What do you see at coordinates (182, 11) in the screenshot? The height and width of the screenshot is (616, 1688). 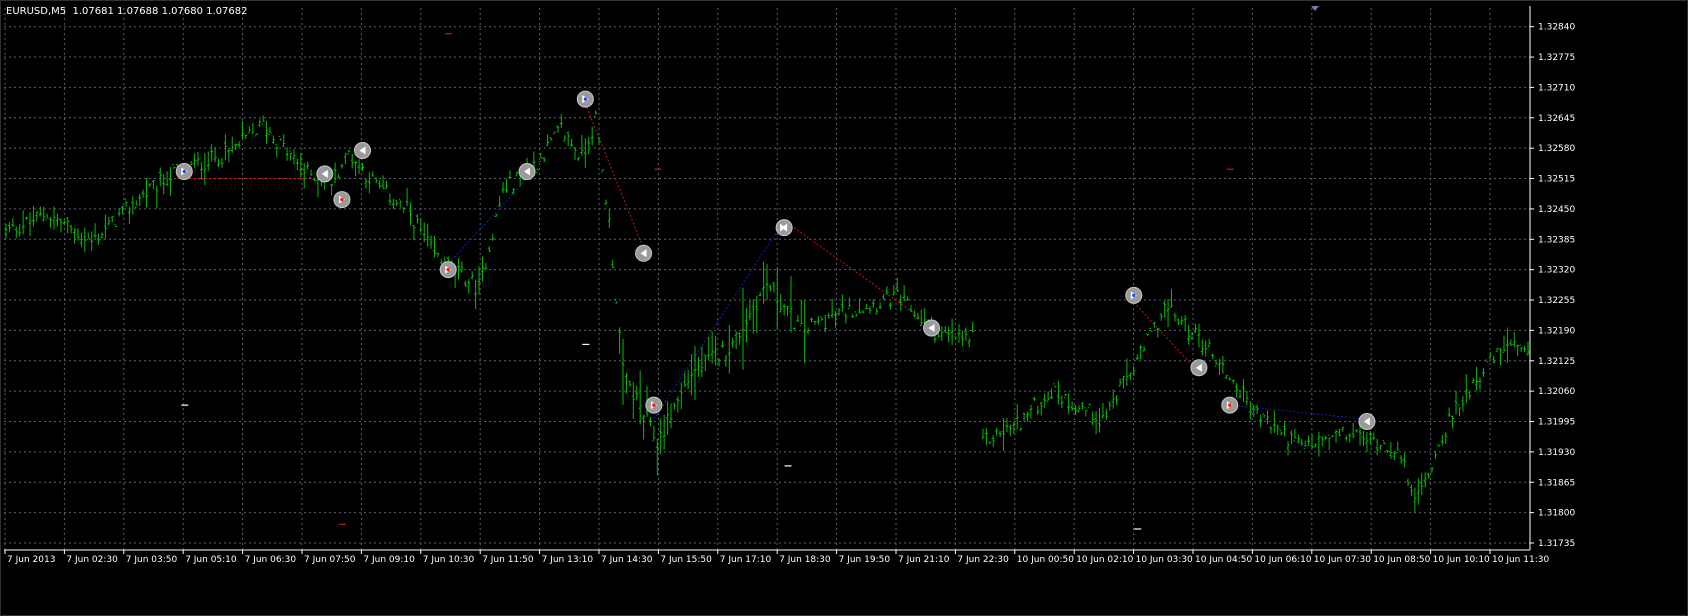 I see `ohlc-low: 1.07680` at bounding box center [182, 11].